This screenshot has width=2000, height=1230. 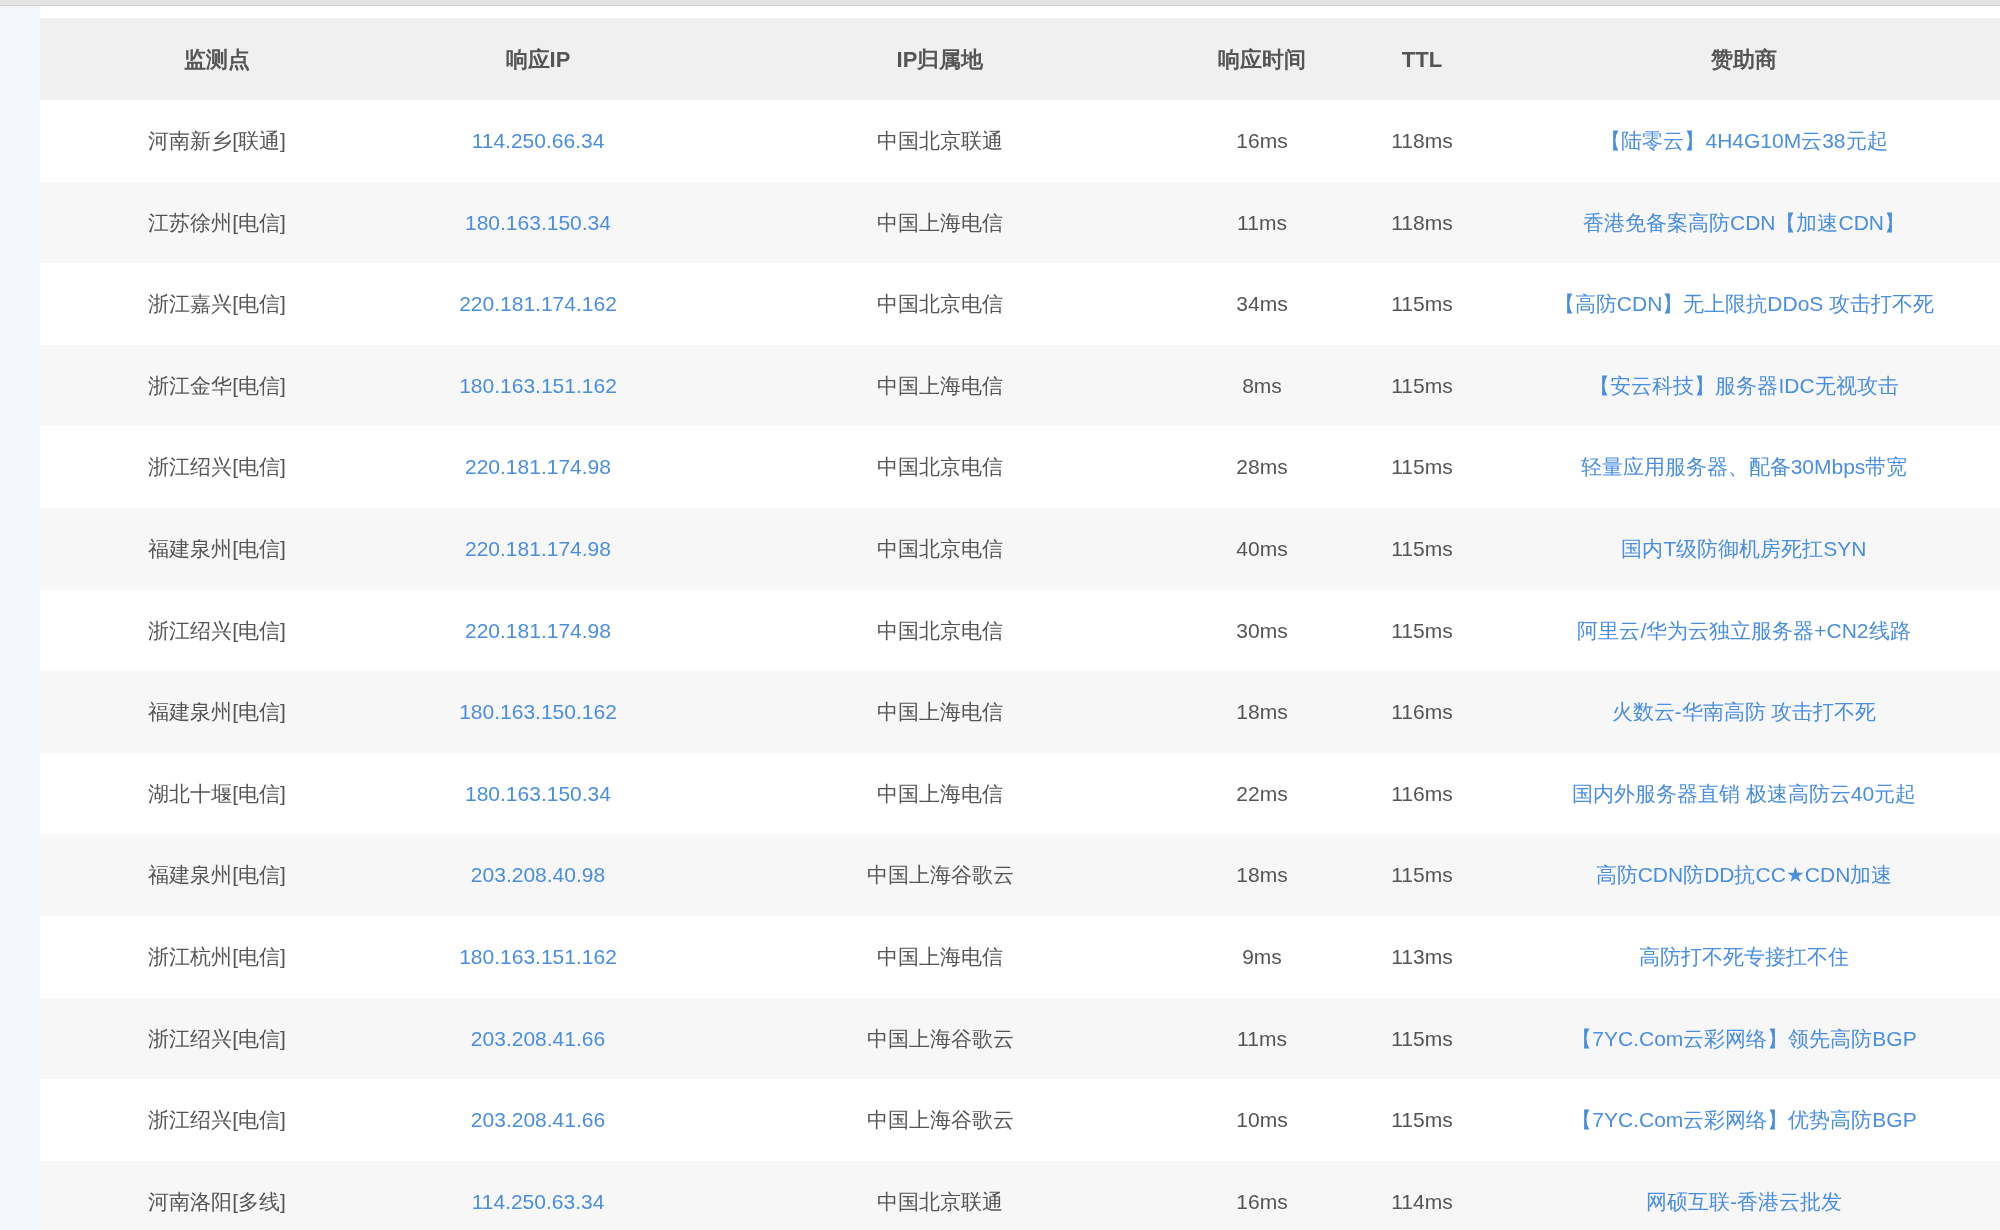 What do you see at coordinates (1422, 59) in the screenshot?
I see `column-header: TTL` at bounding box center [1422, 59].